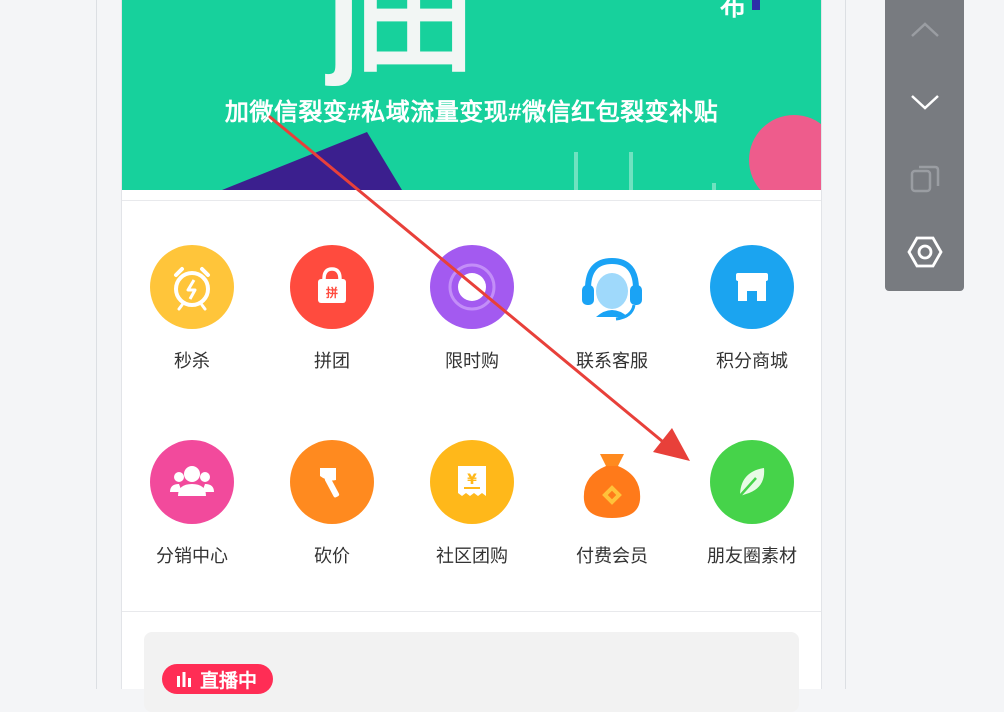  Describe the element at coordinates (752, 361) in the screenshot. I see `grid-item-label: 积分商城` at that location.